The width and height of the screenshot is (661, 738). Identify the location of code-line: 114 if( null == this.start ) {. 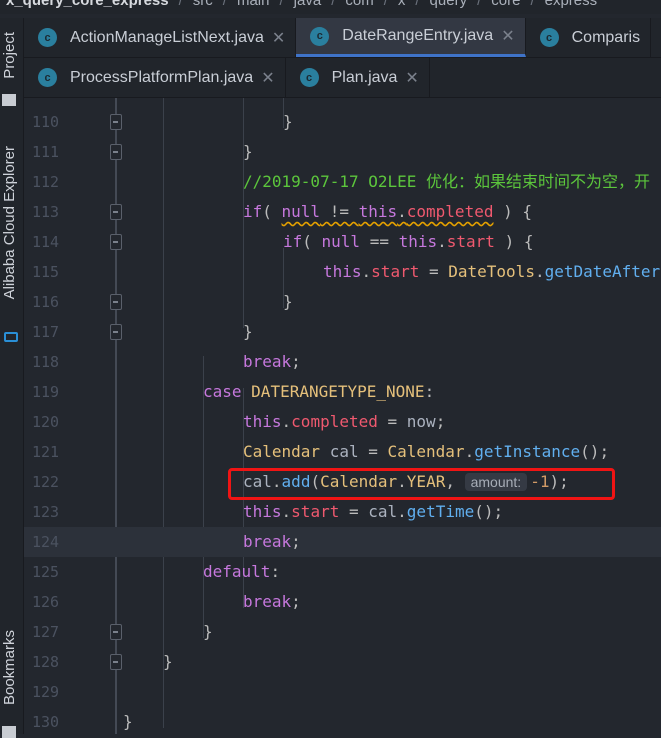
(342, 242).